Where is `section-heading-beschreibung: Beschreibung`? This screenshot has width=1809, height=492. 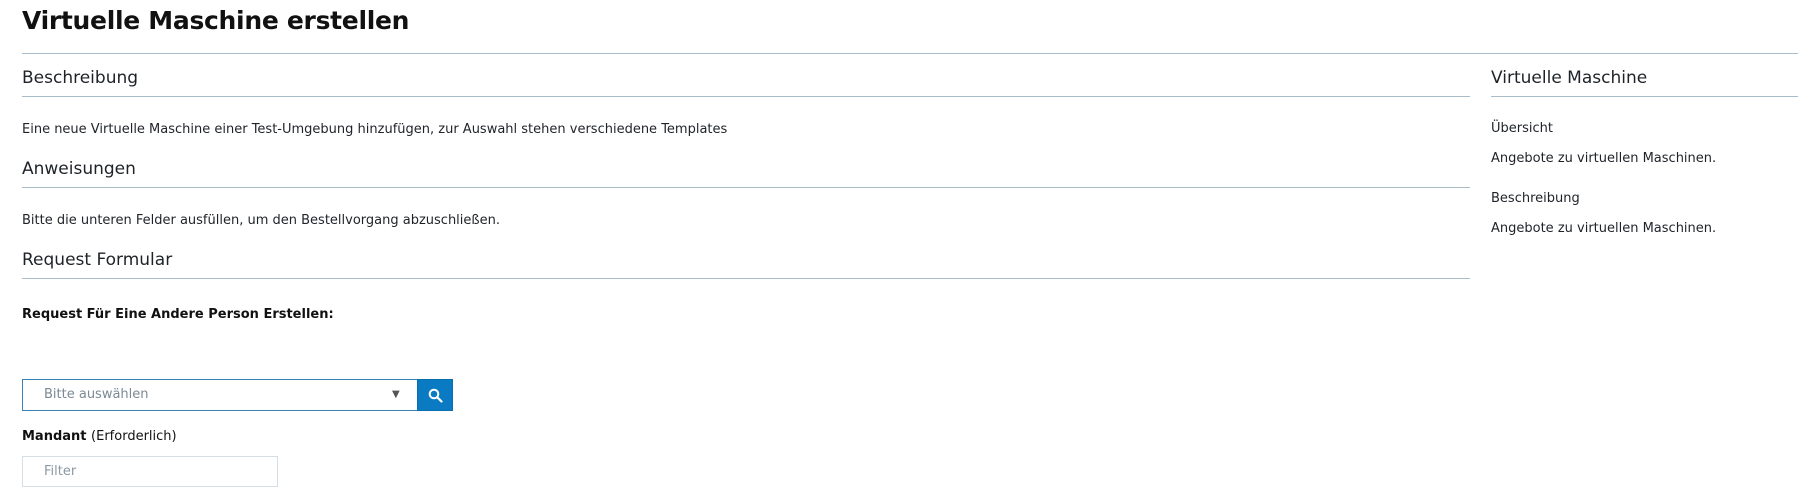 section-heading-beschreibung: Beschreibung is located at coordinates (80, 78).